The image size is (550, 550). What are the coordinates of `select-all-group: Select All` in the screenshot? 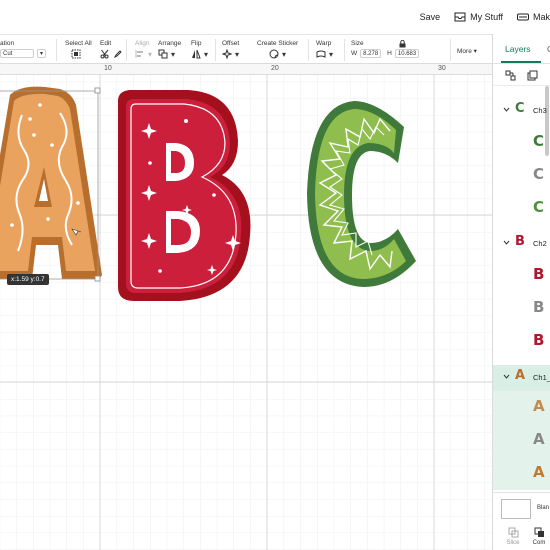 It's located at (78, 49).